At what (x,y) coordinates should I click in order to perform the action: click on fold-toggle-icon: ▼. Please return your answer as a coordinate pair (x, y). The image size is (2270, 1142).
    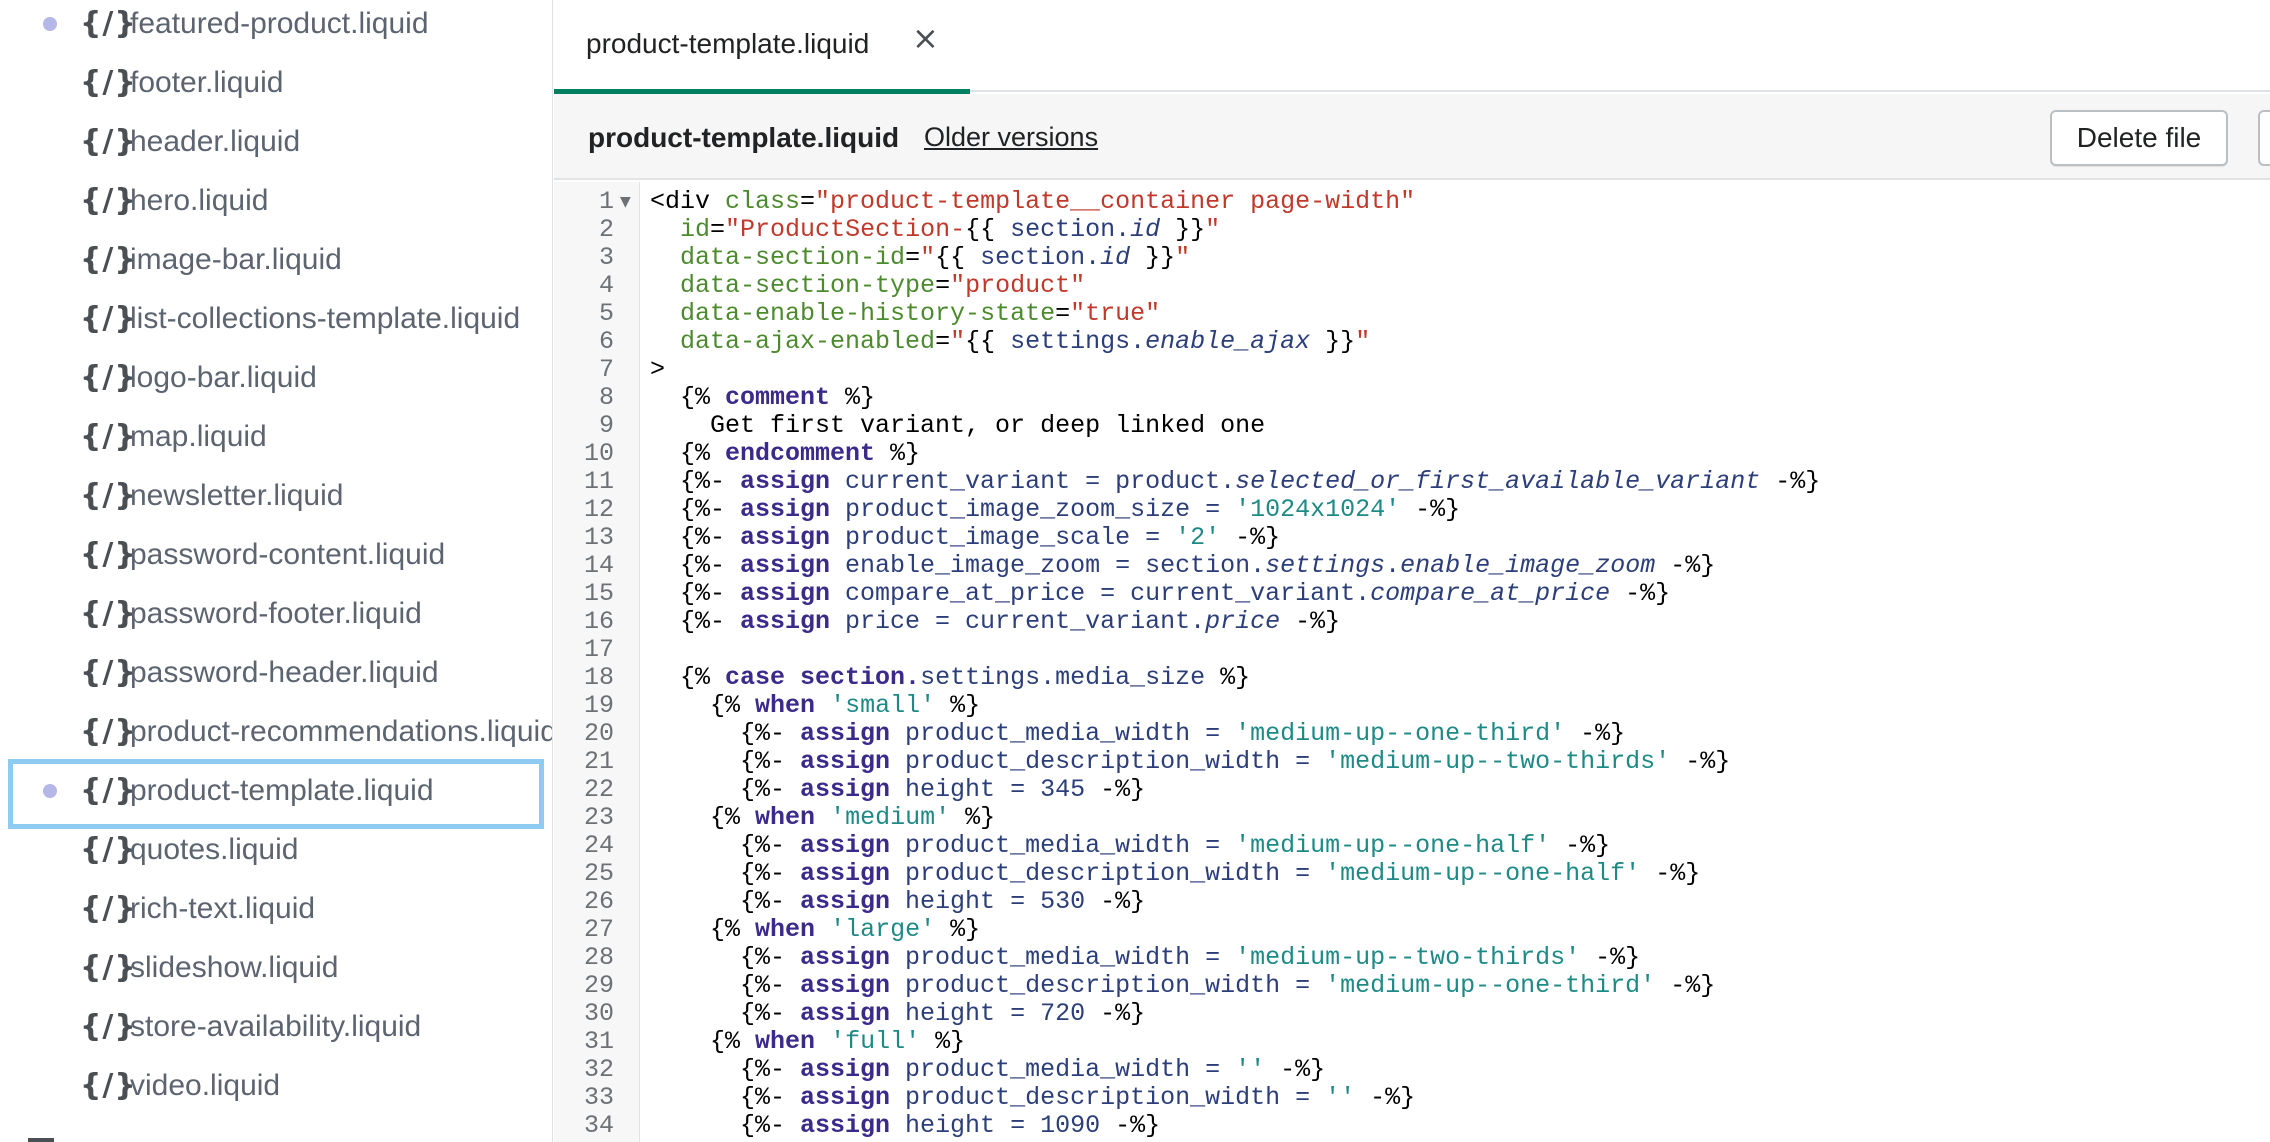
    Looking at the image, I should click on (625, 202).